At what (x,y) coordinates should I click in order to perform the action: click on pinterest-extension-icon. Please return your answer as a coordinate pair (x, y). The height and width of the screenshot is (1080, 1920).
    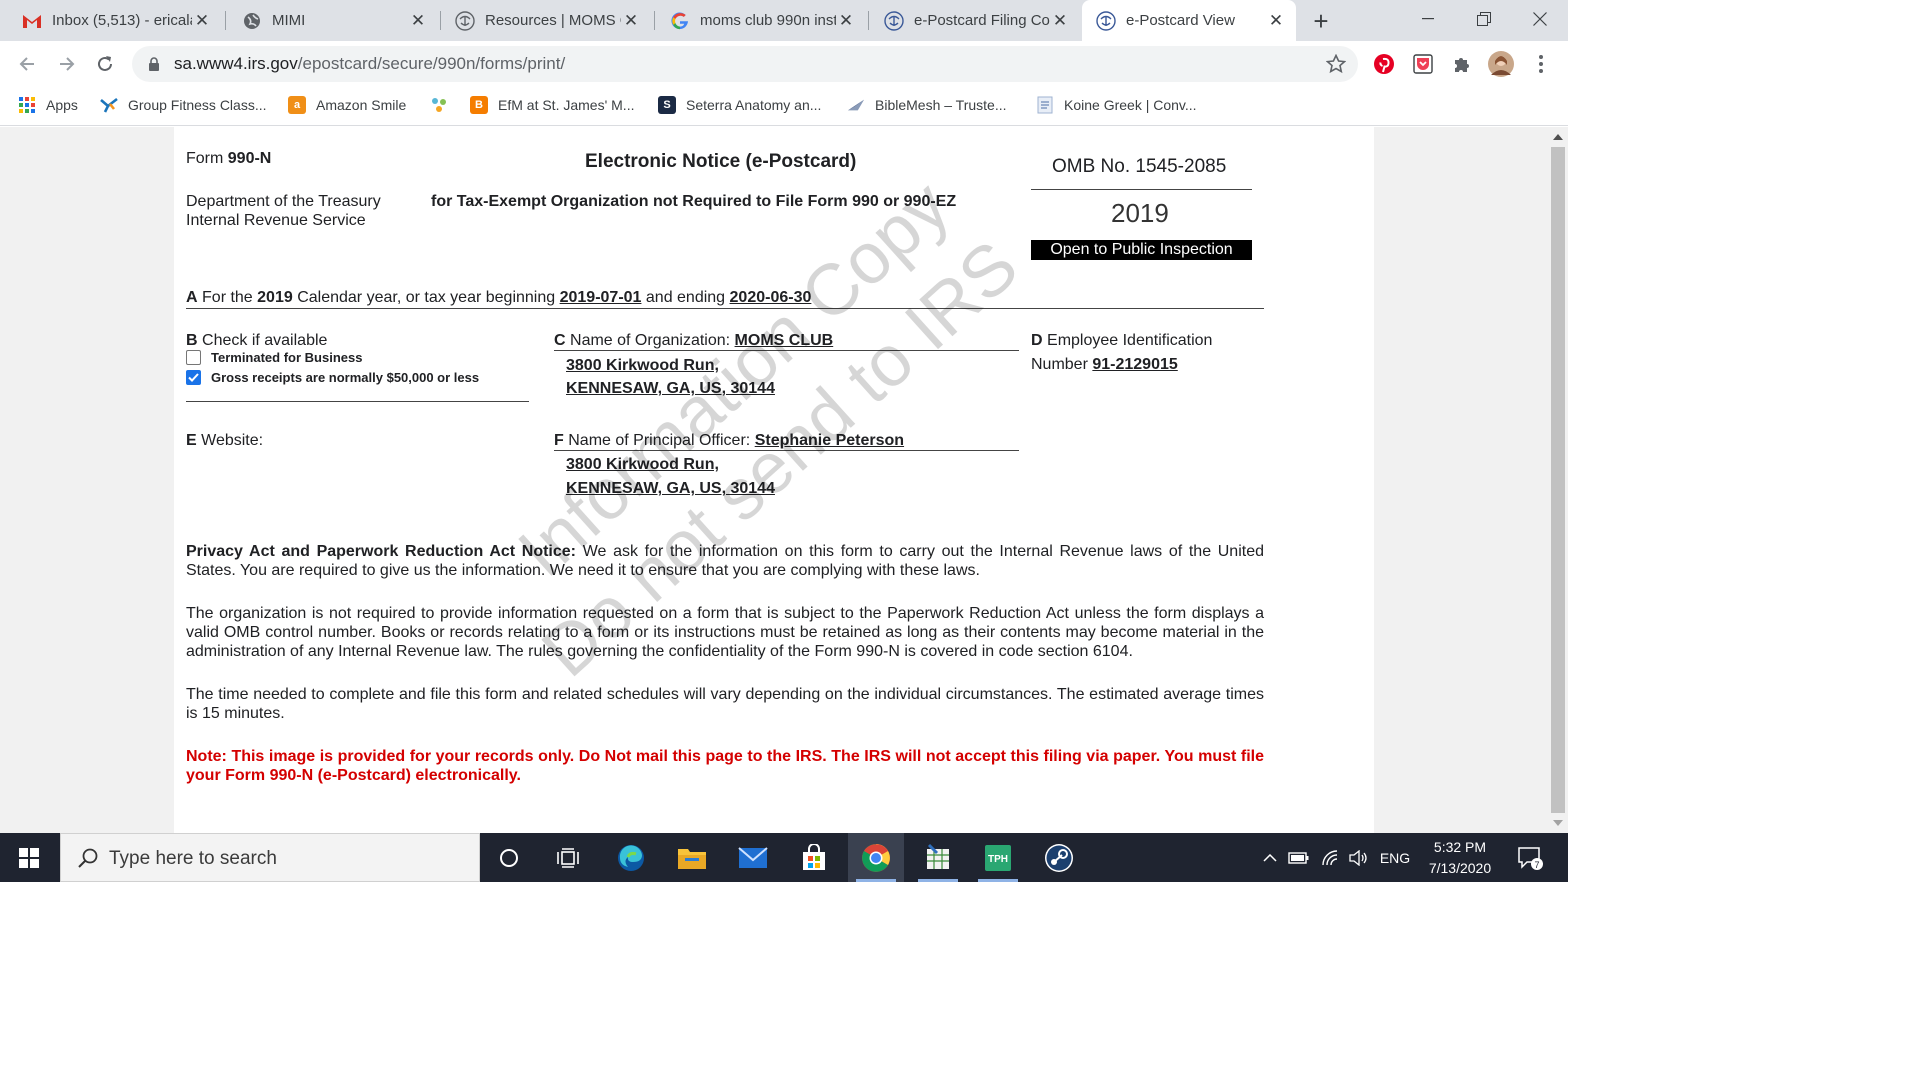
    Looking at the image, I should click on (1384, 64).